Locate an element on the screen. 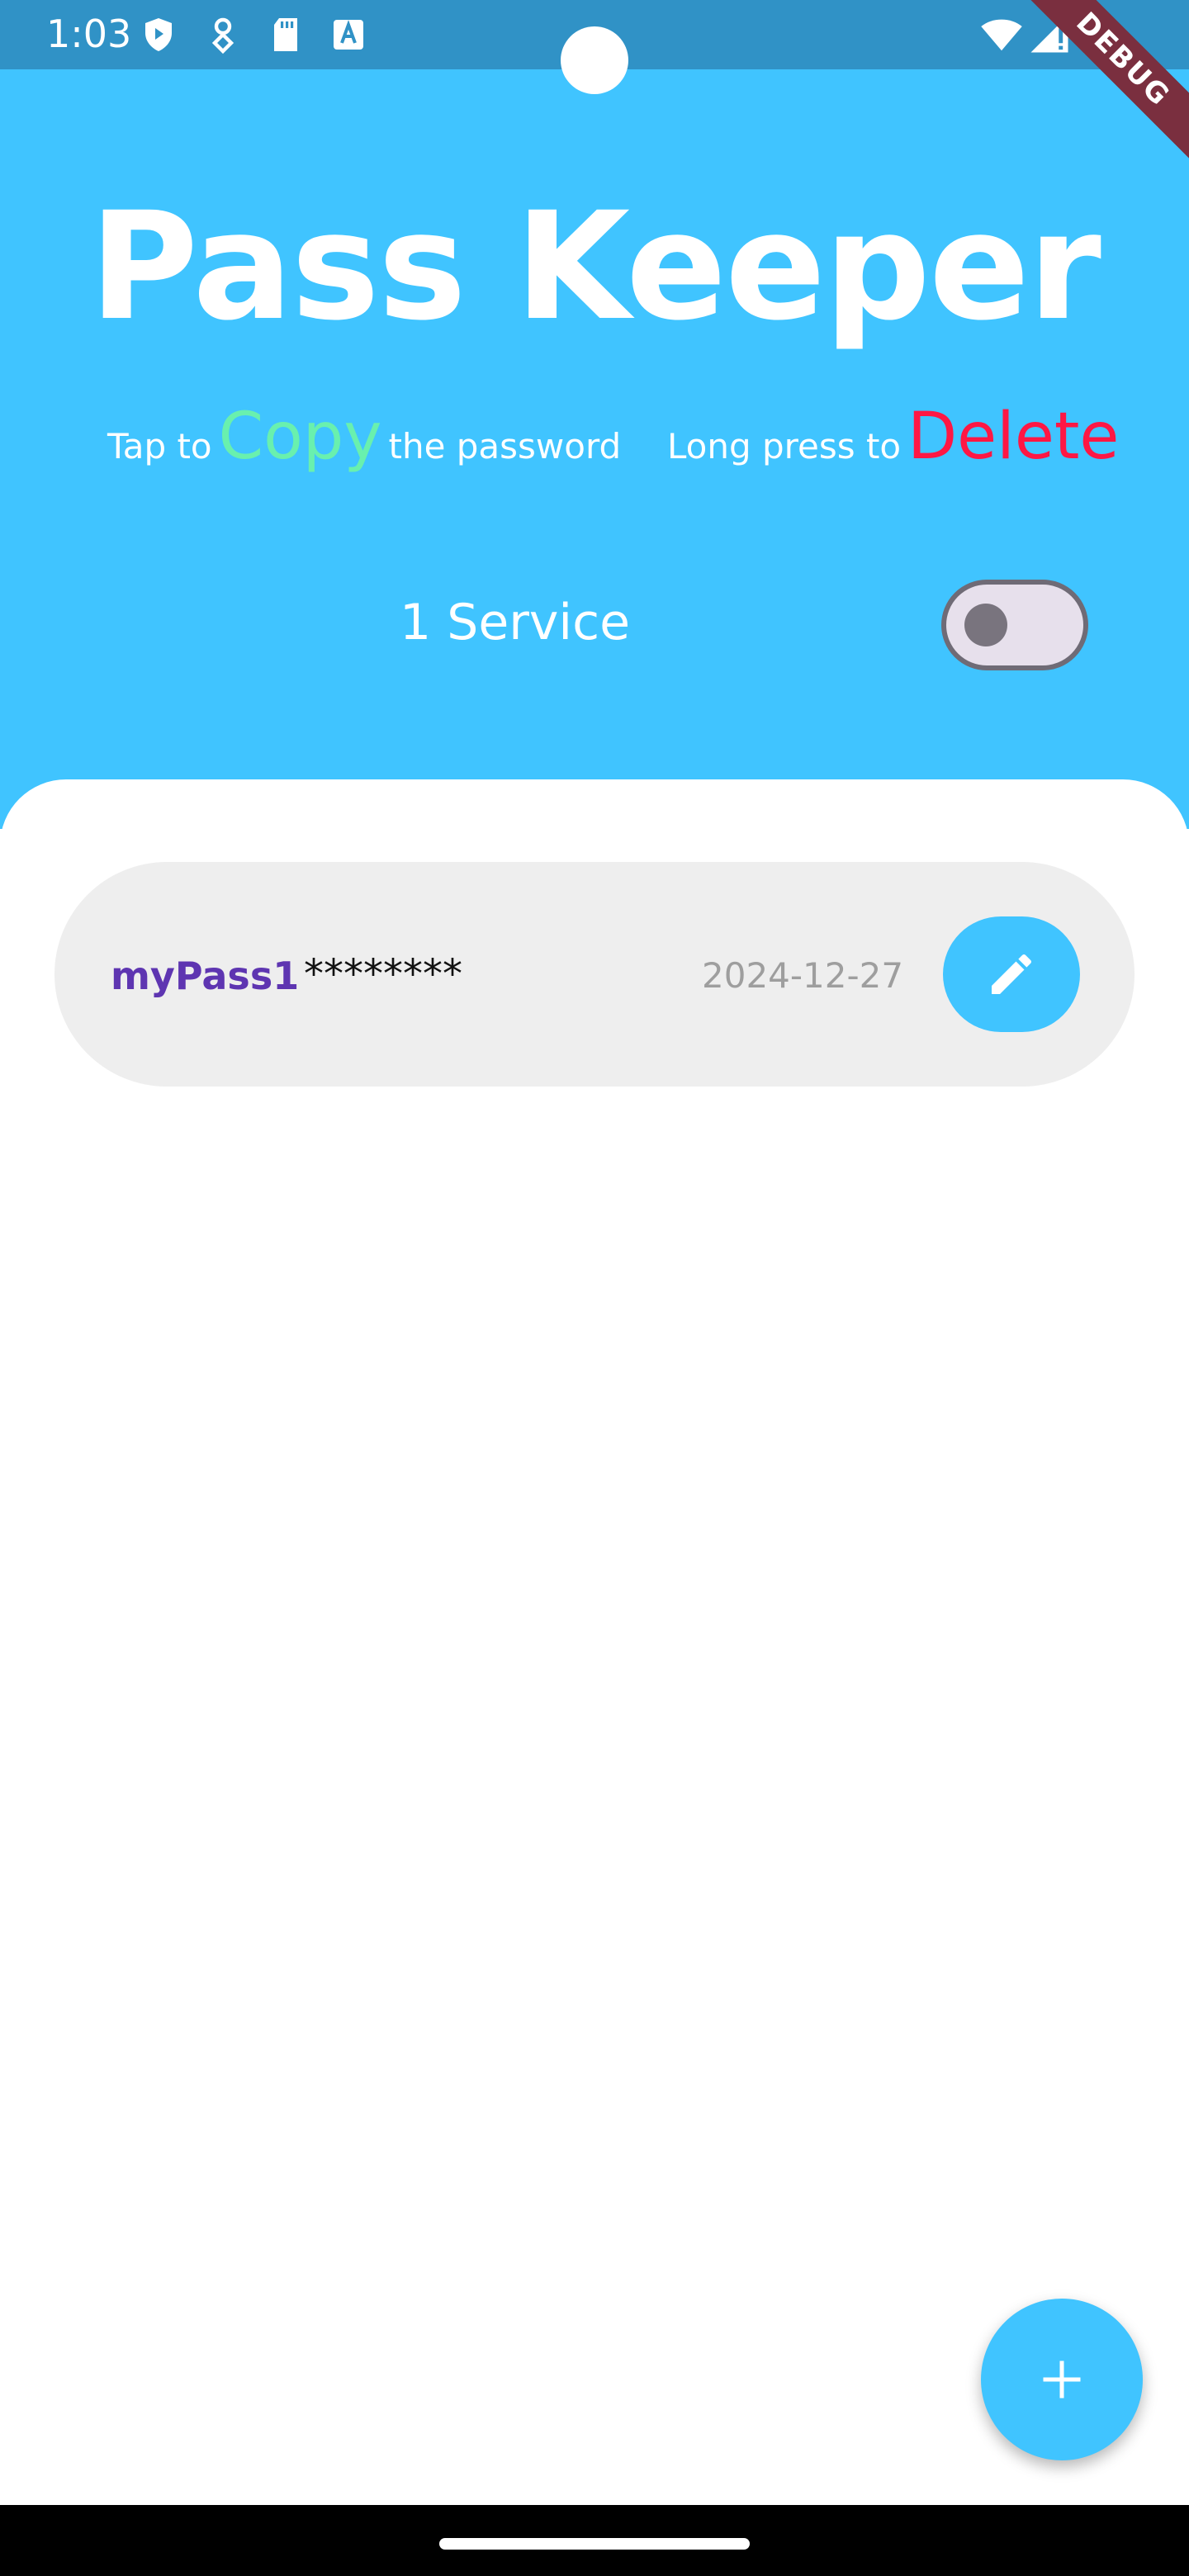 The width and height of the screenshot is (1189, 2576). delete-hint: Long press to Delete is located at coordinates (896, 441).